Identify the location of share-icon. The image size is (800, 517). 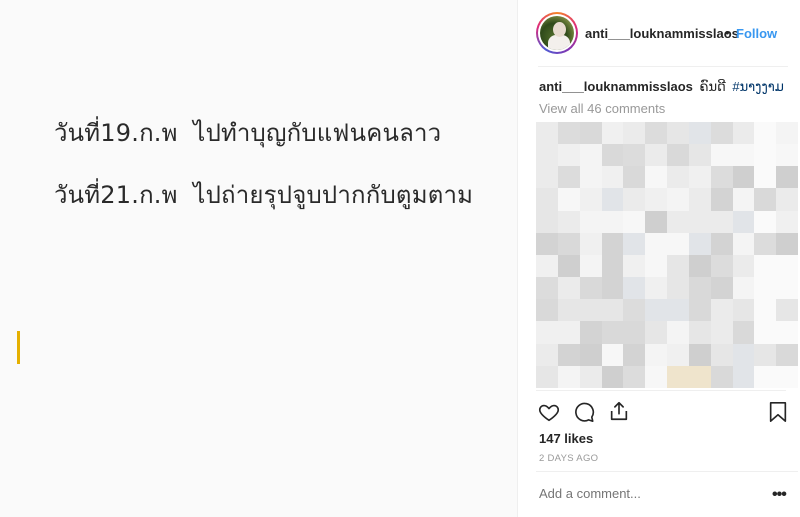
(619, 411).